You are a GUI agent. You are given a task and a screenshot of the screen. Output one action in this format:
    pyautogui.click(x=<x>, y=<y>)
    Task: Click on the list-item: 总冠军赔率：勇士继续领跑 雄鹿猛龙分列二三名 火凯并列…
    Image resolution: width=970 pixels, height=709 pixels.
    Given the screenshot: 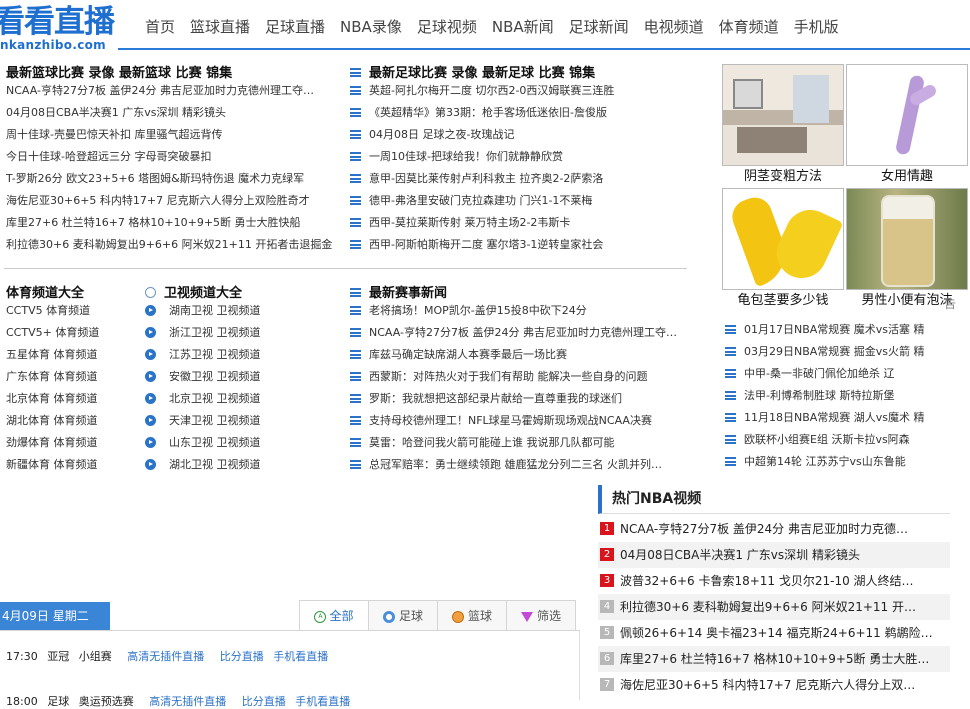 What is the action you would take?
    pyautogui.click(x=522, y=465)
    